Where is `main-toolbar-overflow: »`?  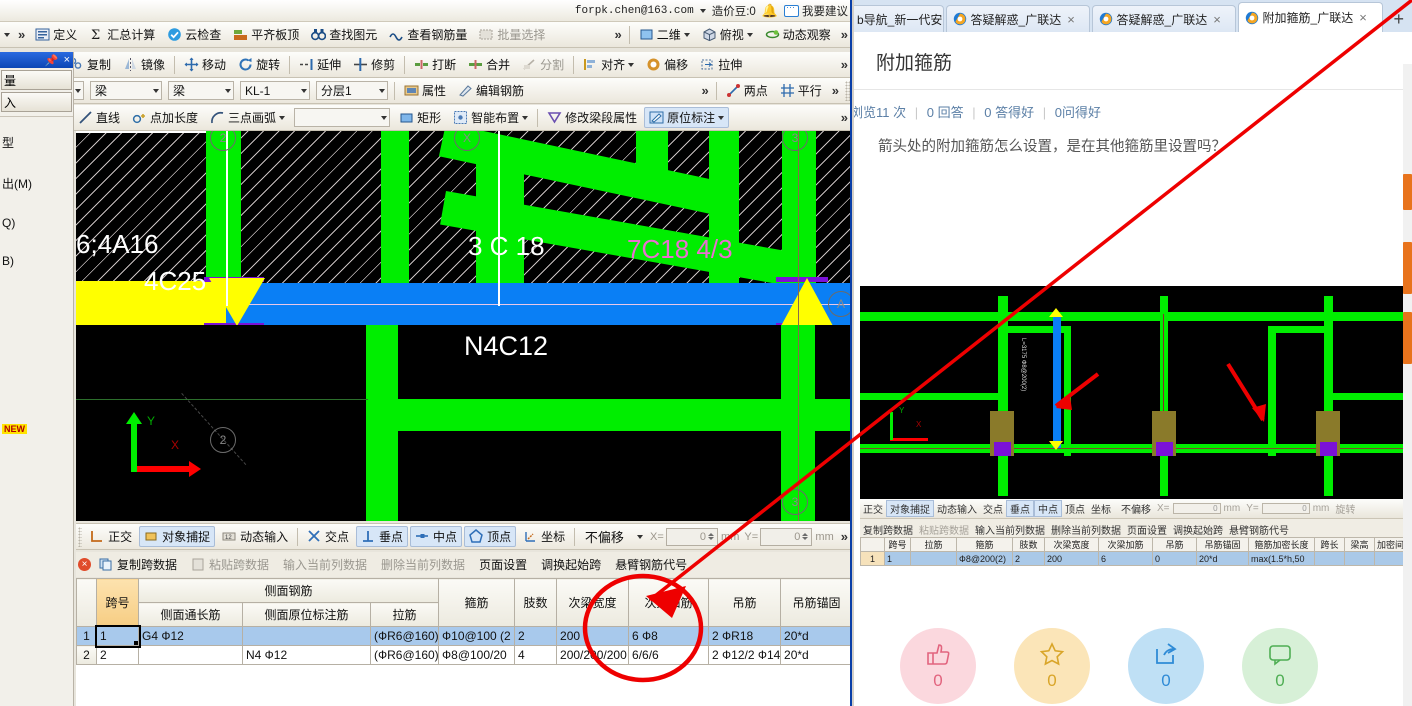
main-toolbar-overflow: » is located at coordinates (843, 34).